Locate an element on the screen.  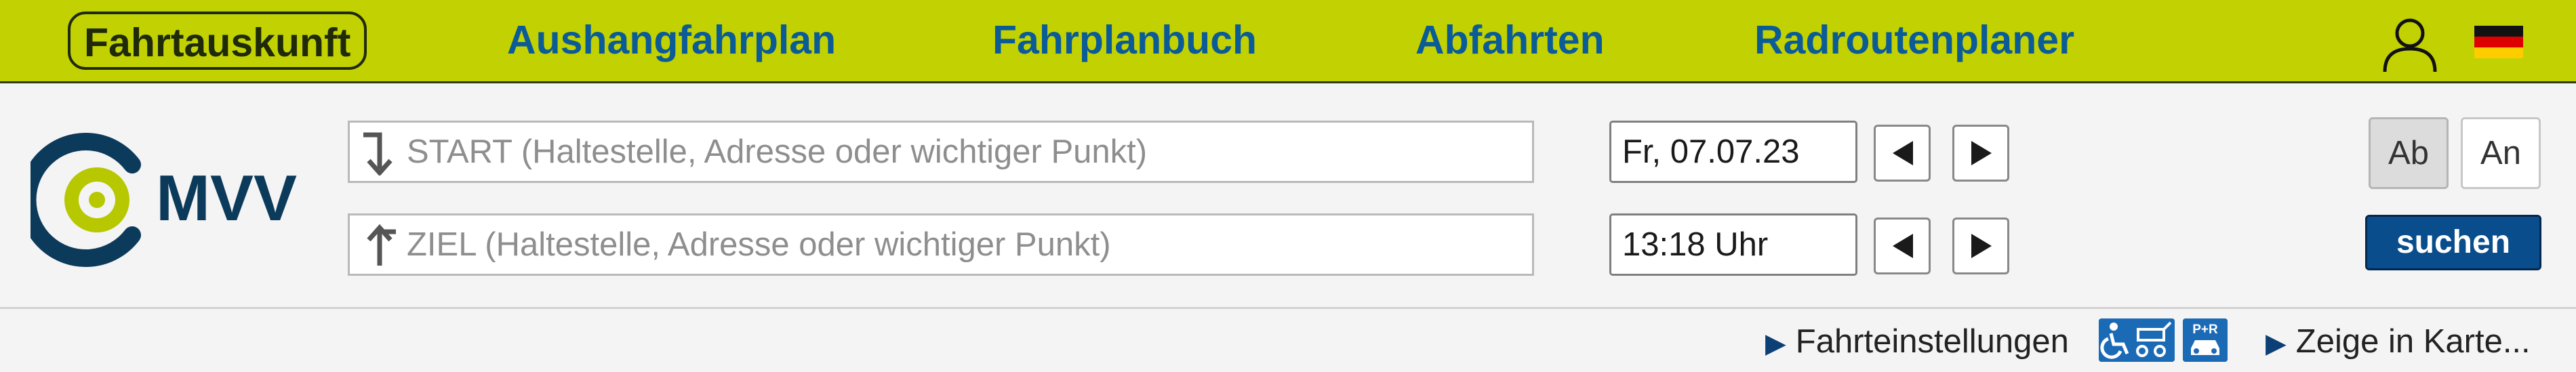
ziel-input is located at coordinates (962, 244).